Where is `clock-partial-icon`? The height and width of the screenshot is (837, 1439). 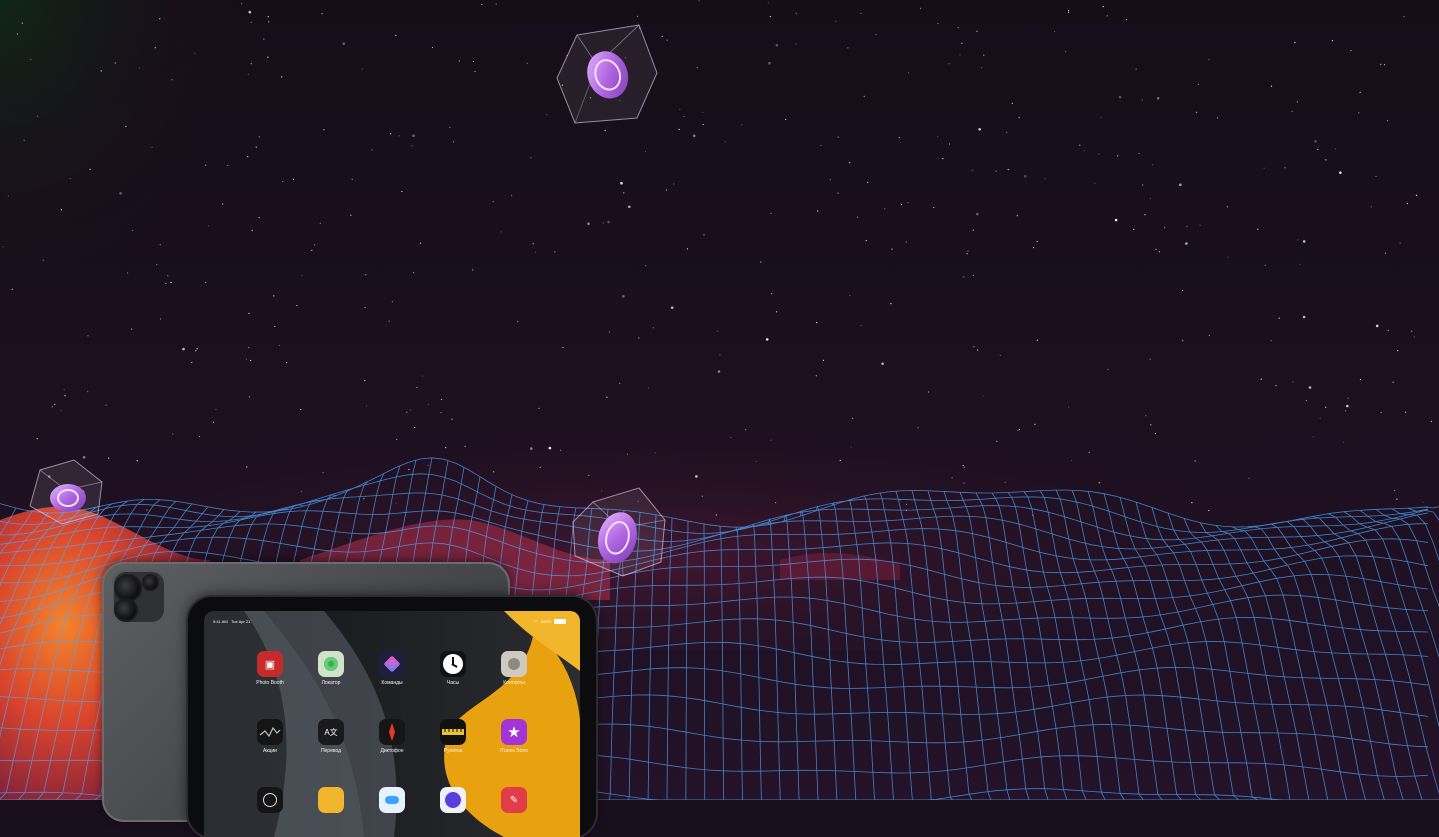
clock-partial-icon is located at coordinates (270, 800).